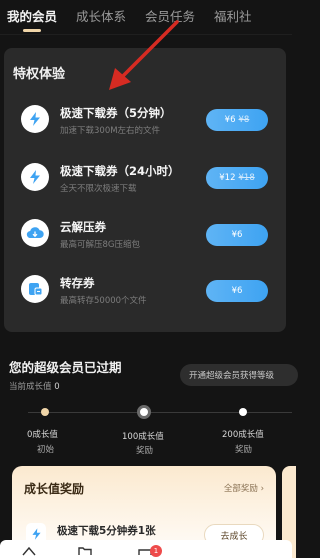 This screenshot has width=320, height=558. I want to click on membership-expired-title: 您的超级会员已过期, so click(65, 367).